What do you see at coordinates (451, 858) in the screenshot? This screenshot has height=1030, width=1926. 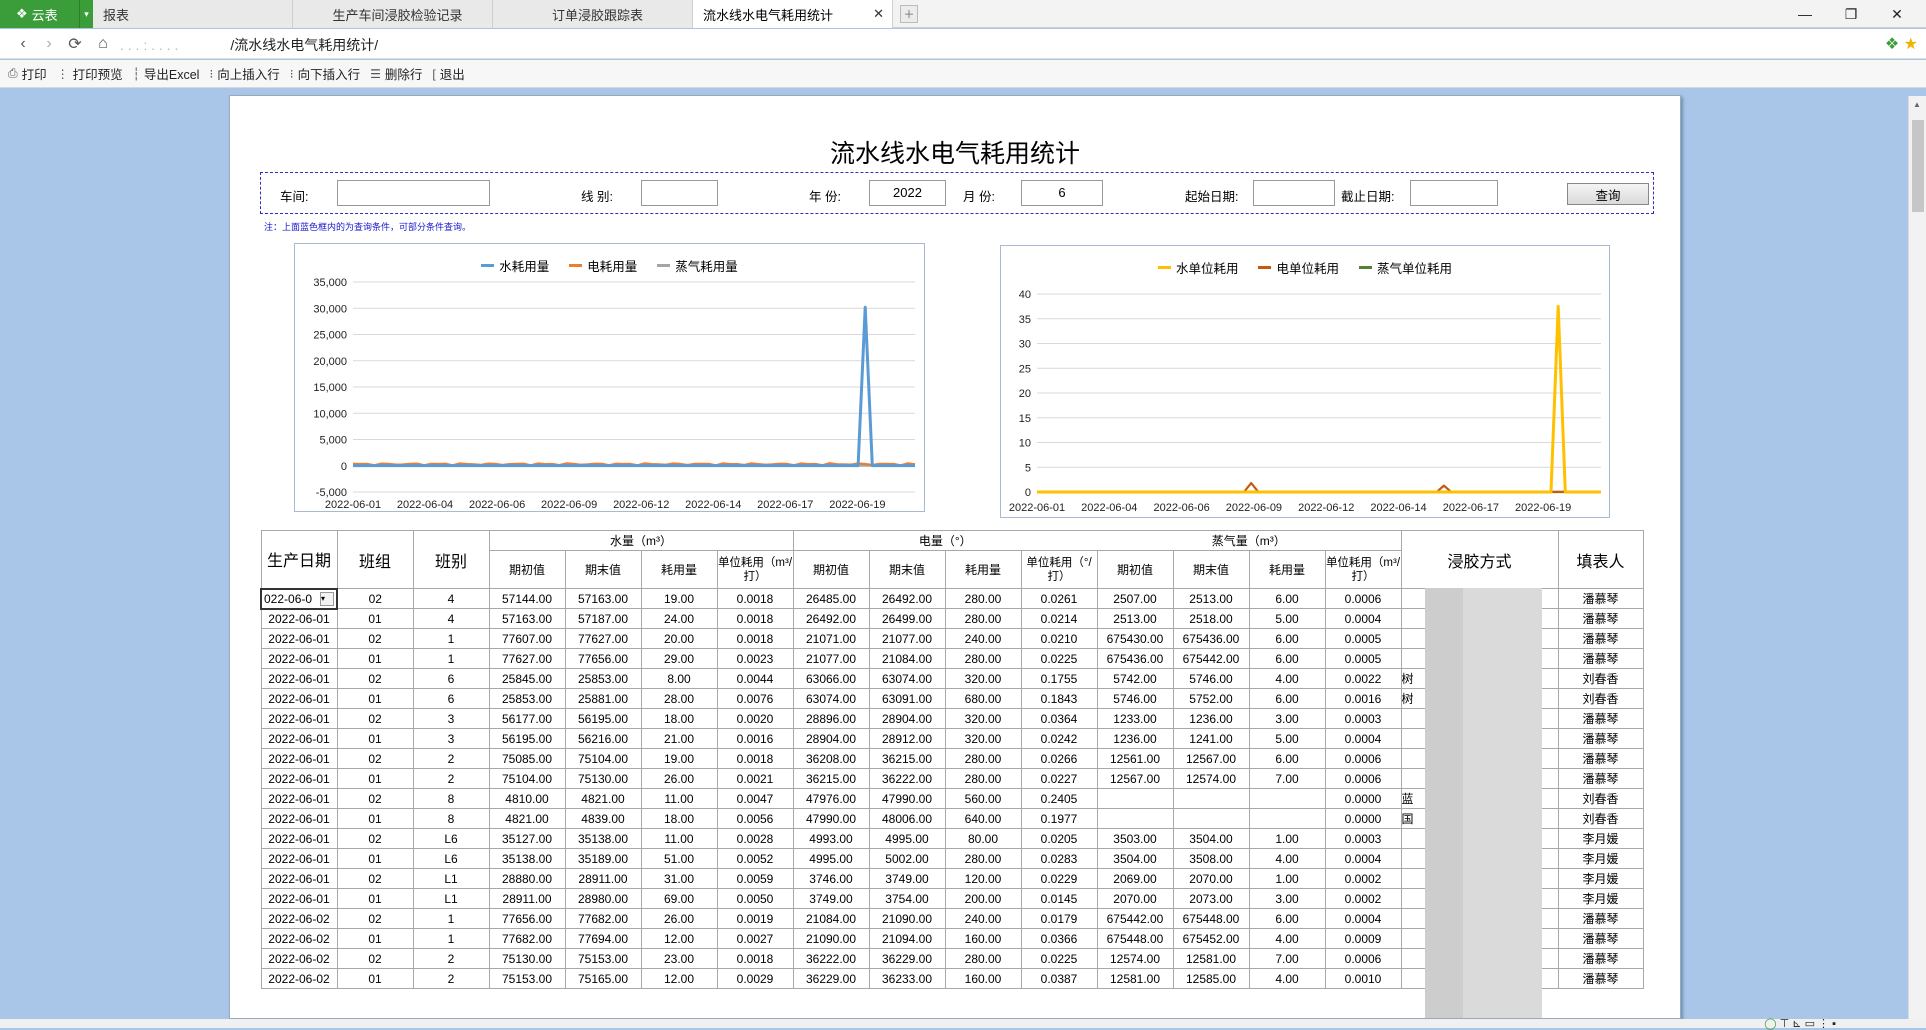 I see `table-cell: L6` at bounding box center [451, 858].